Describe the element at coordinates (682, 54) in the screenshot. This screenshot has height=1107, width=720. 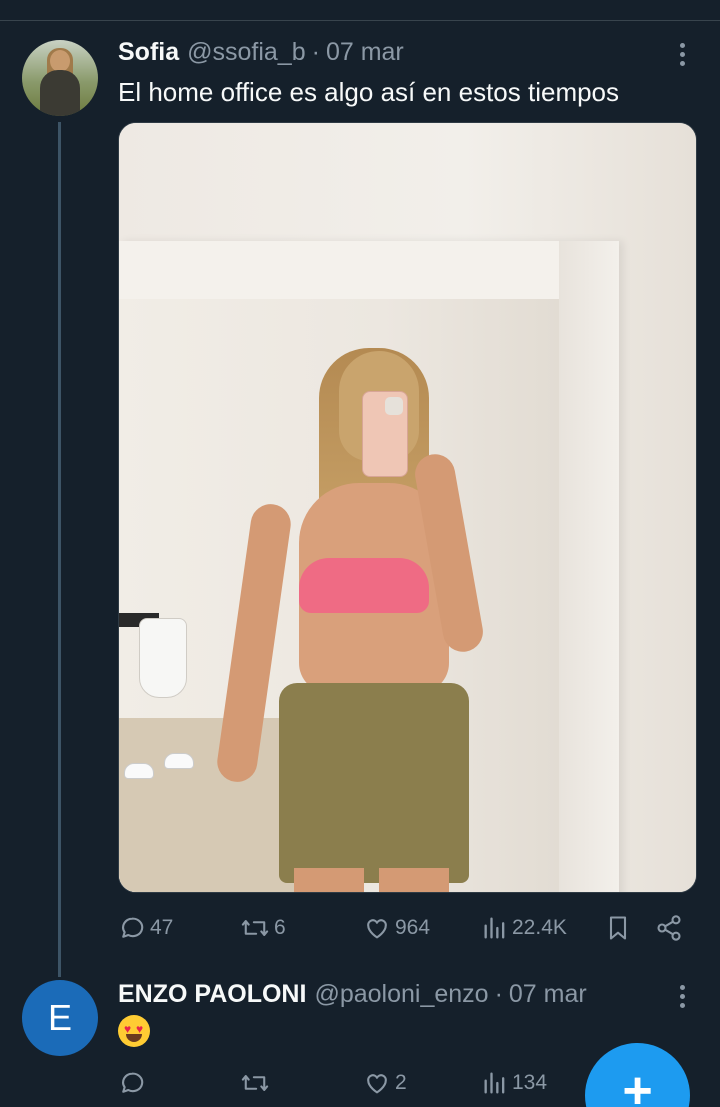
I see `more-options-button` at that location.